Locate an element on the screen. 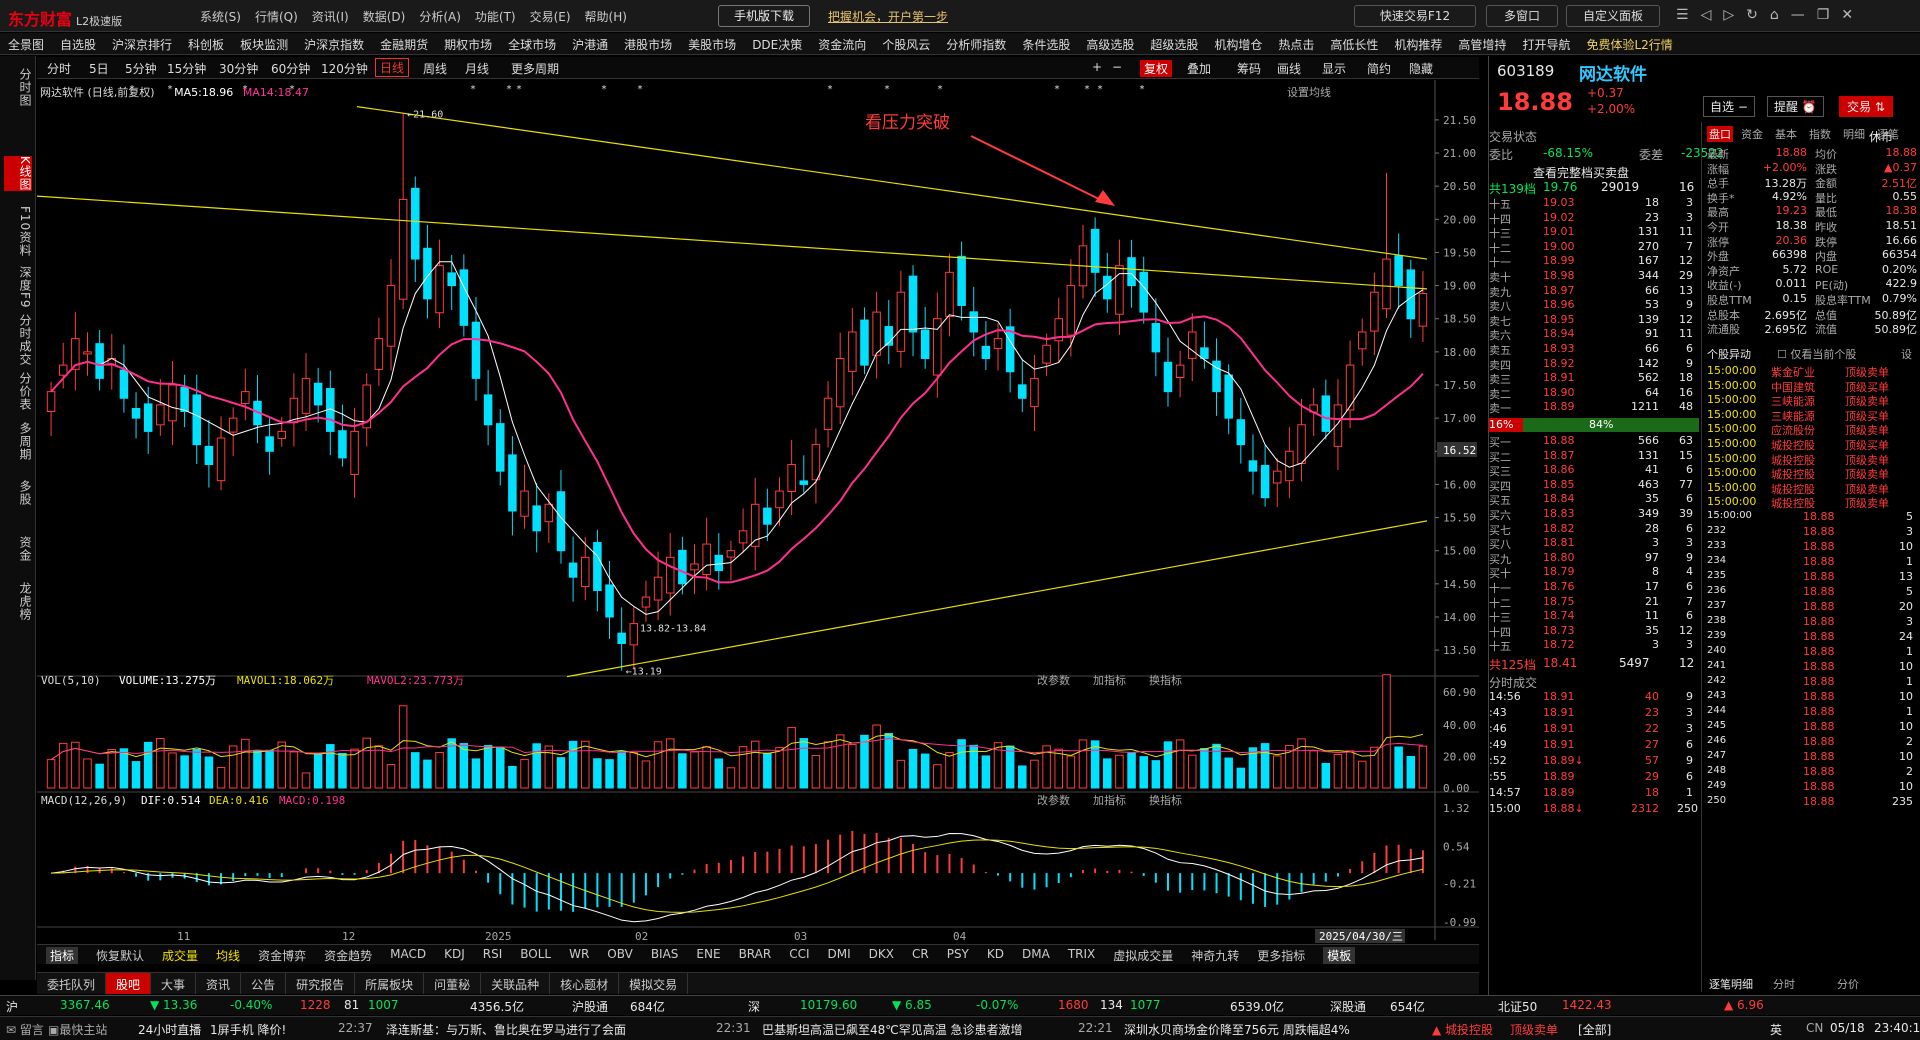 This screenshot has width=1920, height=1040. chart-tool-6: 隐藏 is located at coordinates (1421, 68).